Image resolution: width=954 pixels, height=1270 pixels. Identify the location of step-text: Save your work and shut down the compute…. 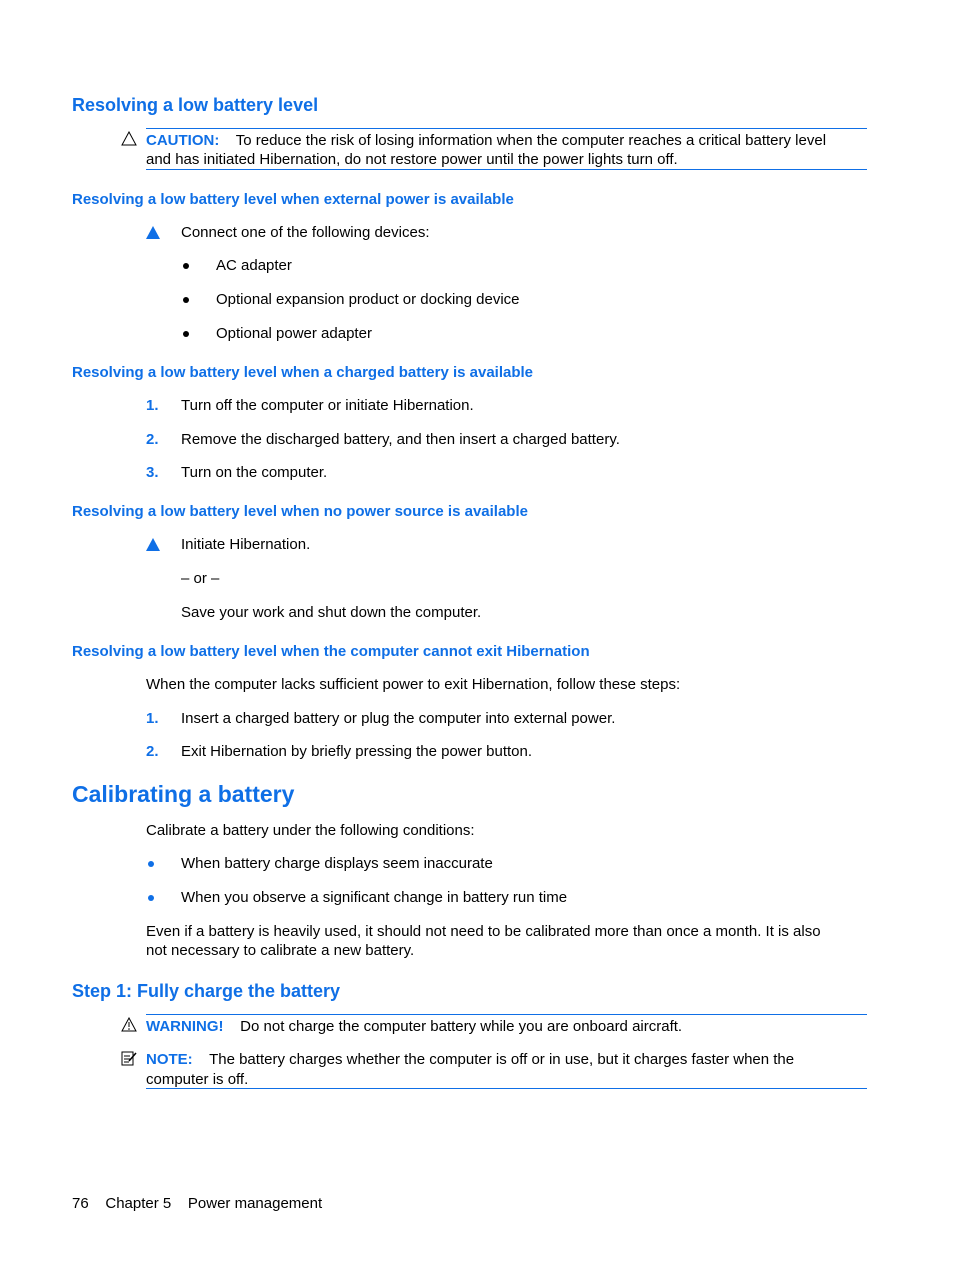
(331, 612).